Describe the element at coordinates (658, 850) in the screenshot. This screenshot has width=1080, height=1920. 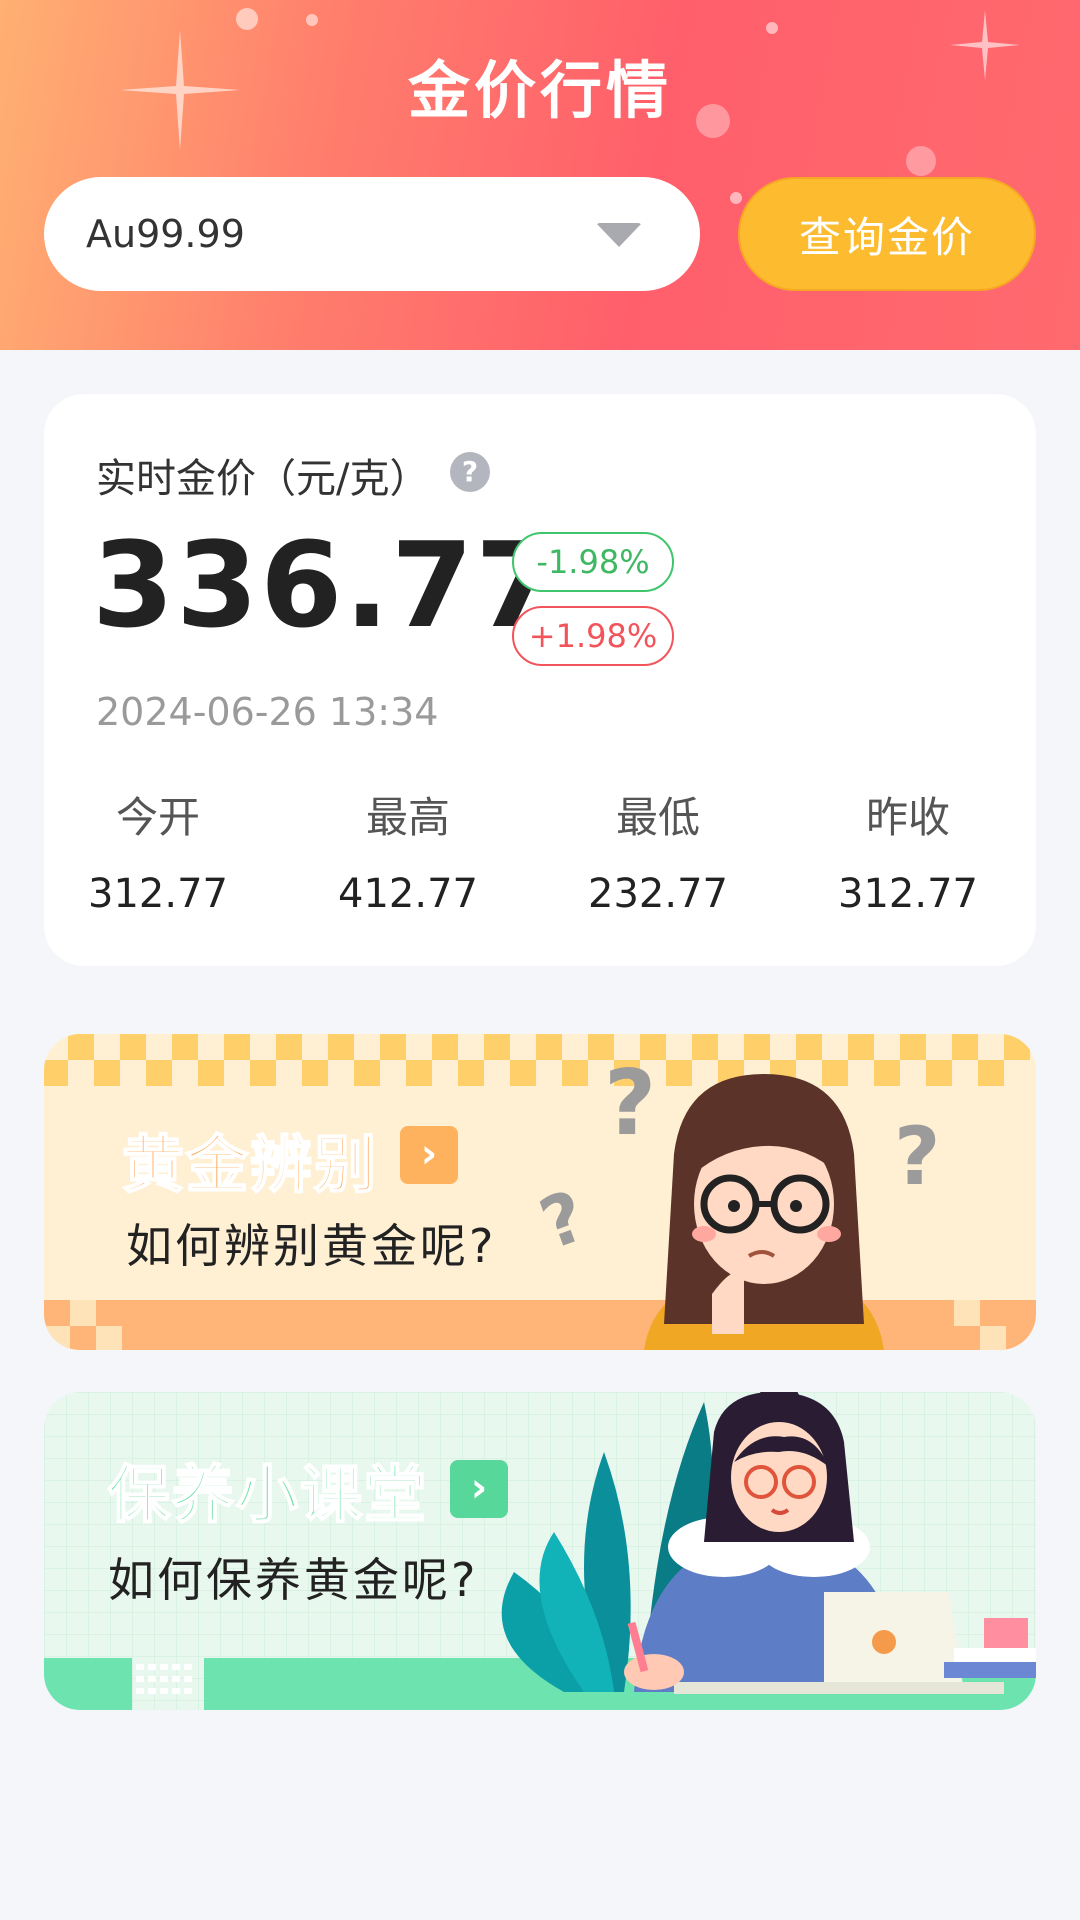
I see `stat-low: 最低 232.77` at that location.